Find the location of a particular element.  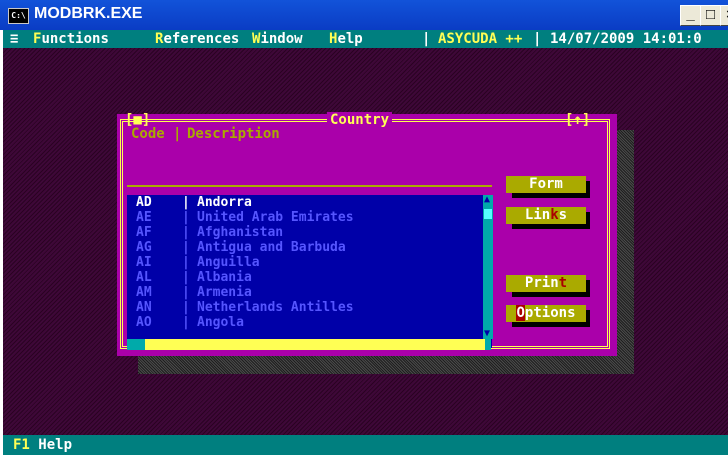

window-title: MODBRK.EXE is located at coordinates (88, 13).